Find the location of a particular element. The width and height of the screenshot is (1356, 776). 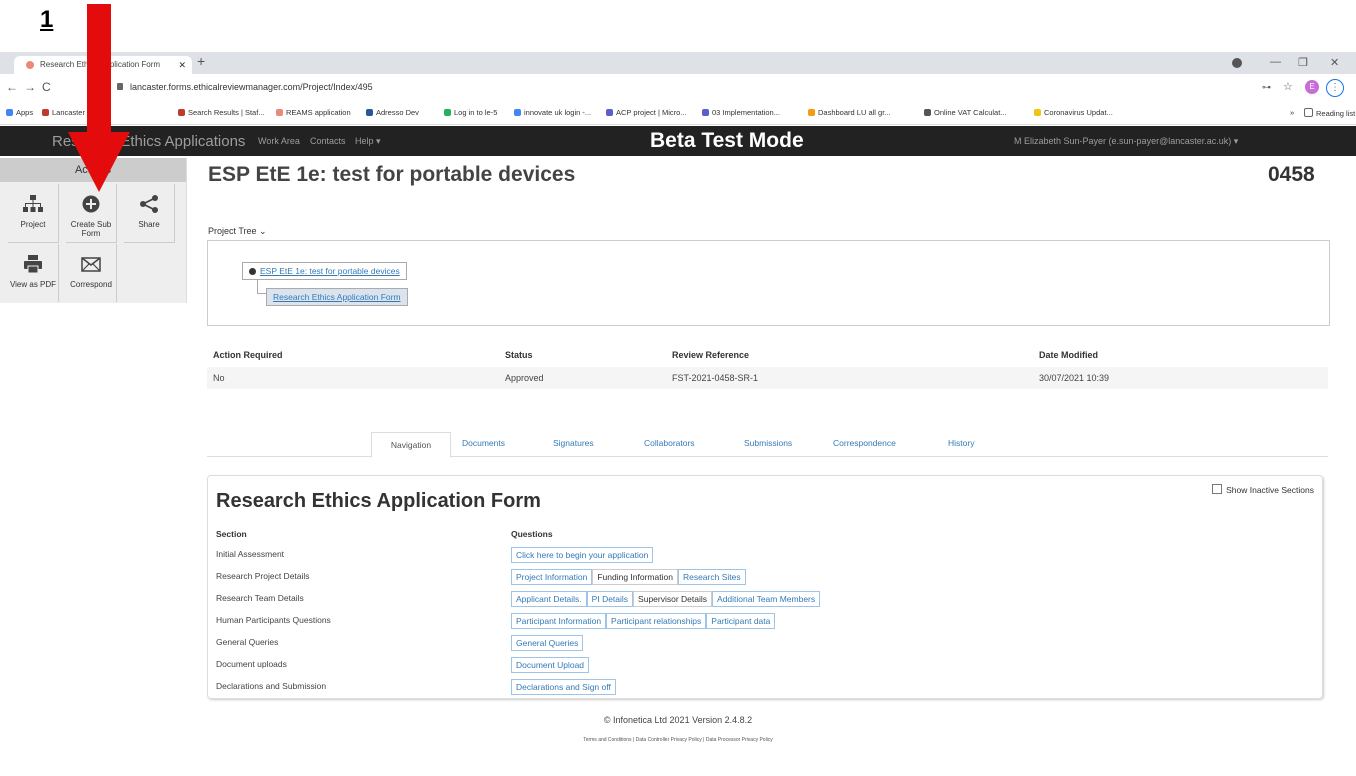

close-tab-icon: ✕ is located at coordinates (182, 65).